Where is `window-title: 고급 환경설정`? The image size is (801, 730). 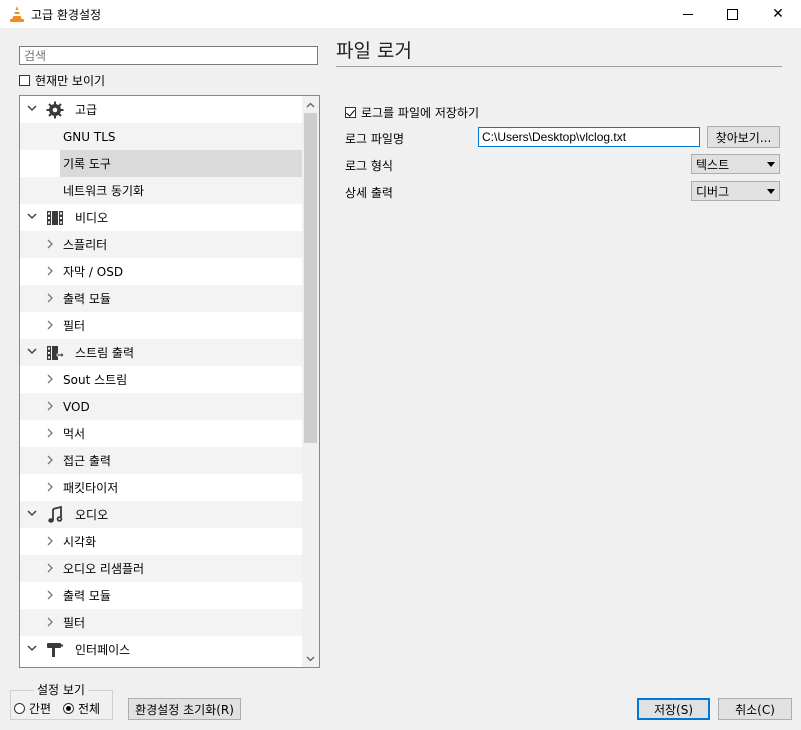
window-title: 고급 환경설정 is located at coordinates (66, 15).